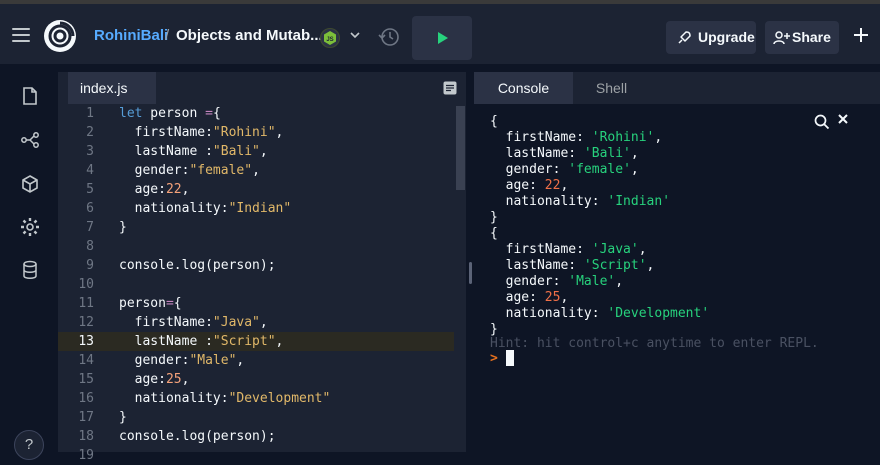 This screenshot has height=465, width=880. What do you see at coordinates (256, 284) in the screenshot?
I see `code-line: 10` at bounding box center [256, 284].